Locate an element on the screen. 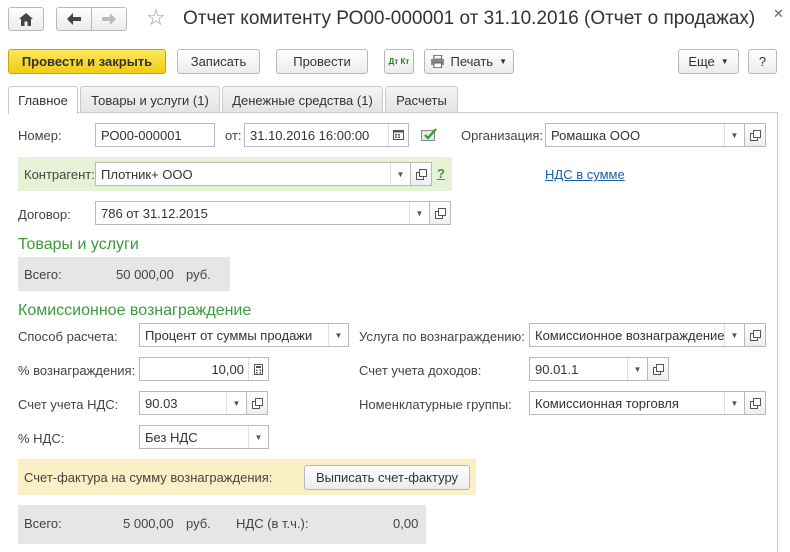 This screenshot has height=552, width=790. print-button: Печать ▼ is located at coordinates (469, 61).